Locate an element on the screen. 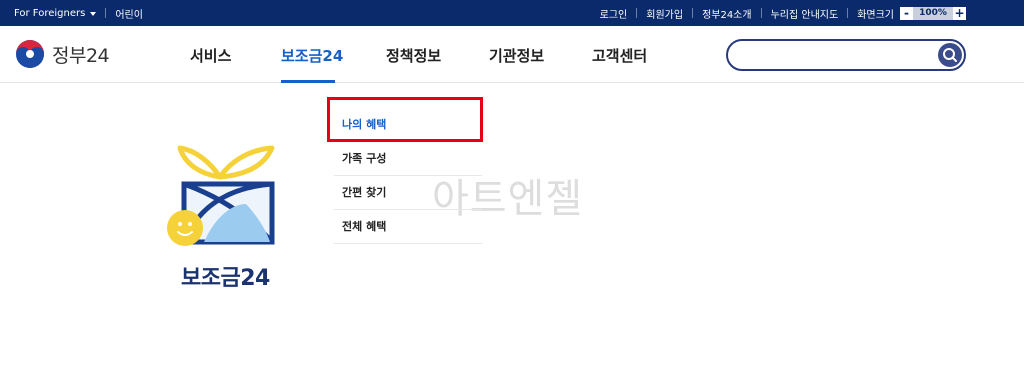 The image size is (1024, 383). zoom-value: 100% is located at coordinates (933, 13).